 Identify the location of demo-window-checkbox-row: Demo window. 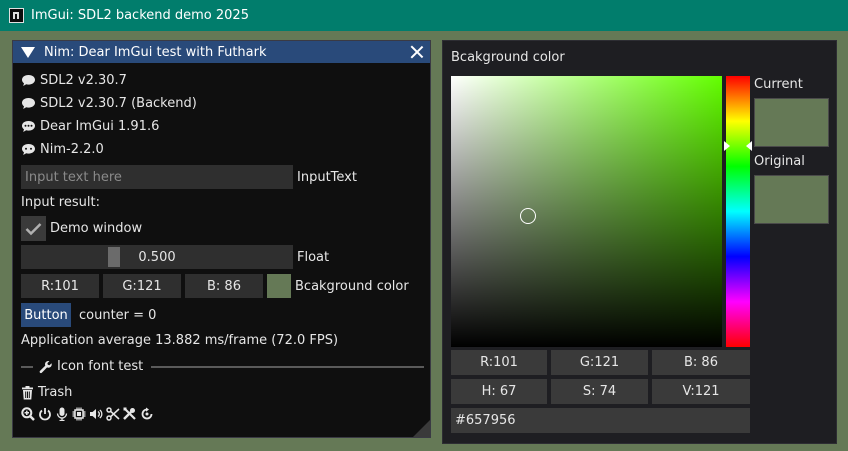
(81, 228).